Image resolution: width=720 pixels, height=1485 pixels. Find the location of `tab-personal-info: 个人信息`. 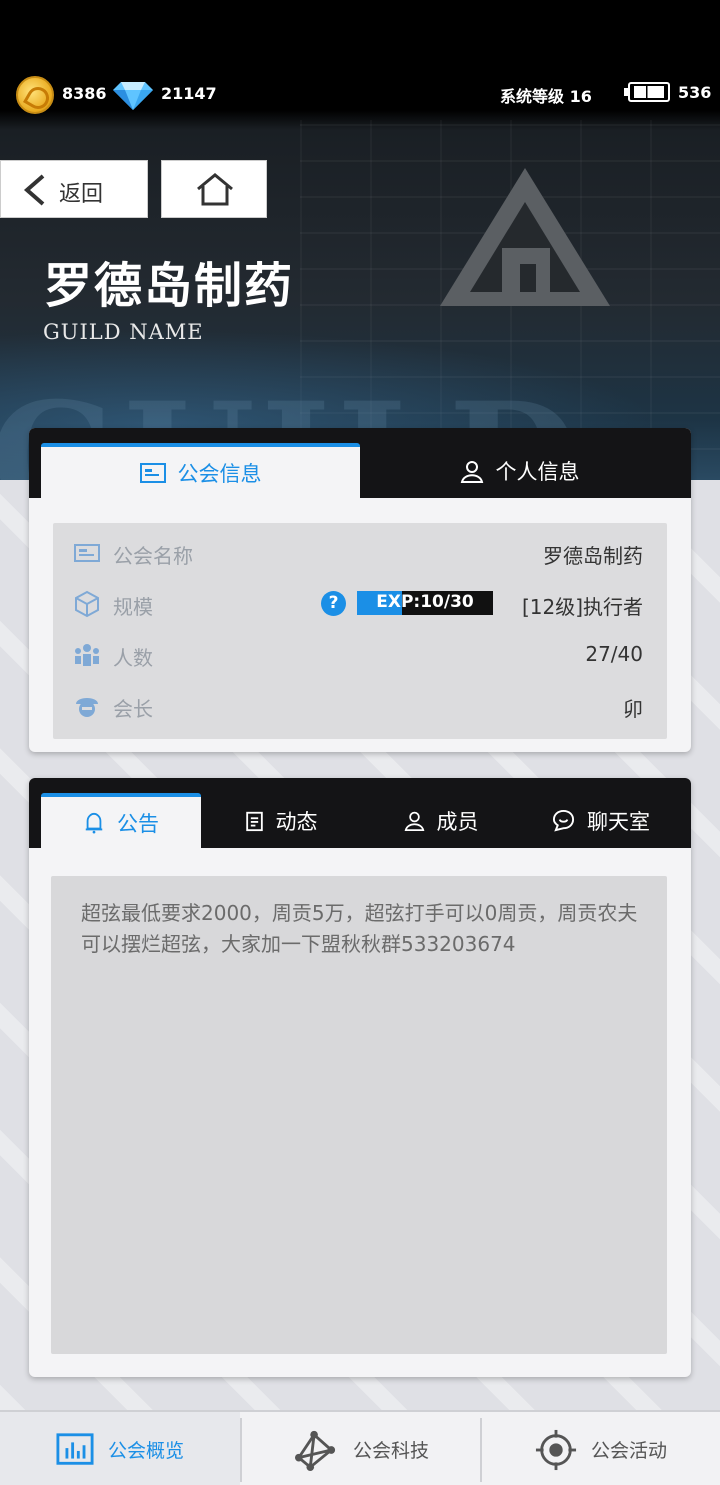

tab-personal-info: 个人信息 is located at coordinates (519, 470).